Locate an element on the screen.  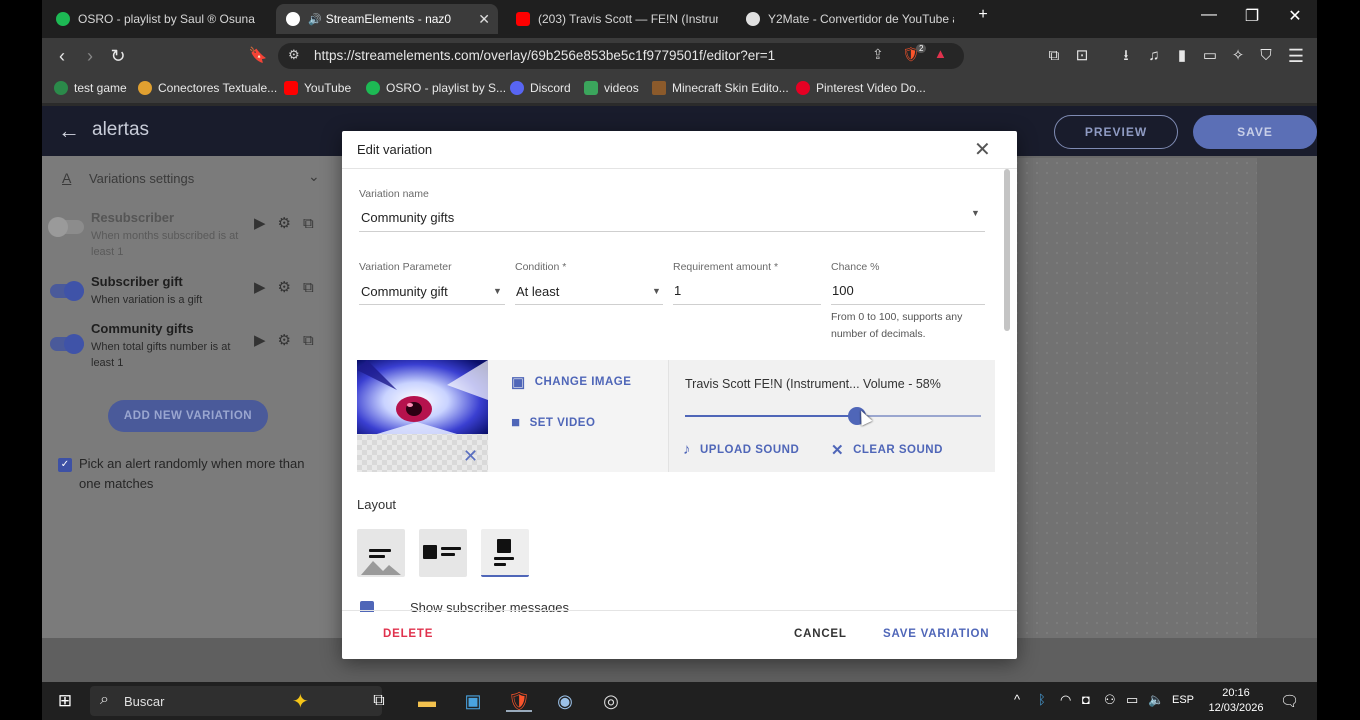
upload-sound-button: ♪ UPLOAD SOUND is located at coordinates (741, 449).